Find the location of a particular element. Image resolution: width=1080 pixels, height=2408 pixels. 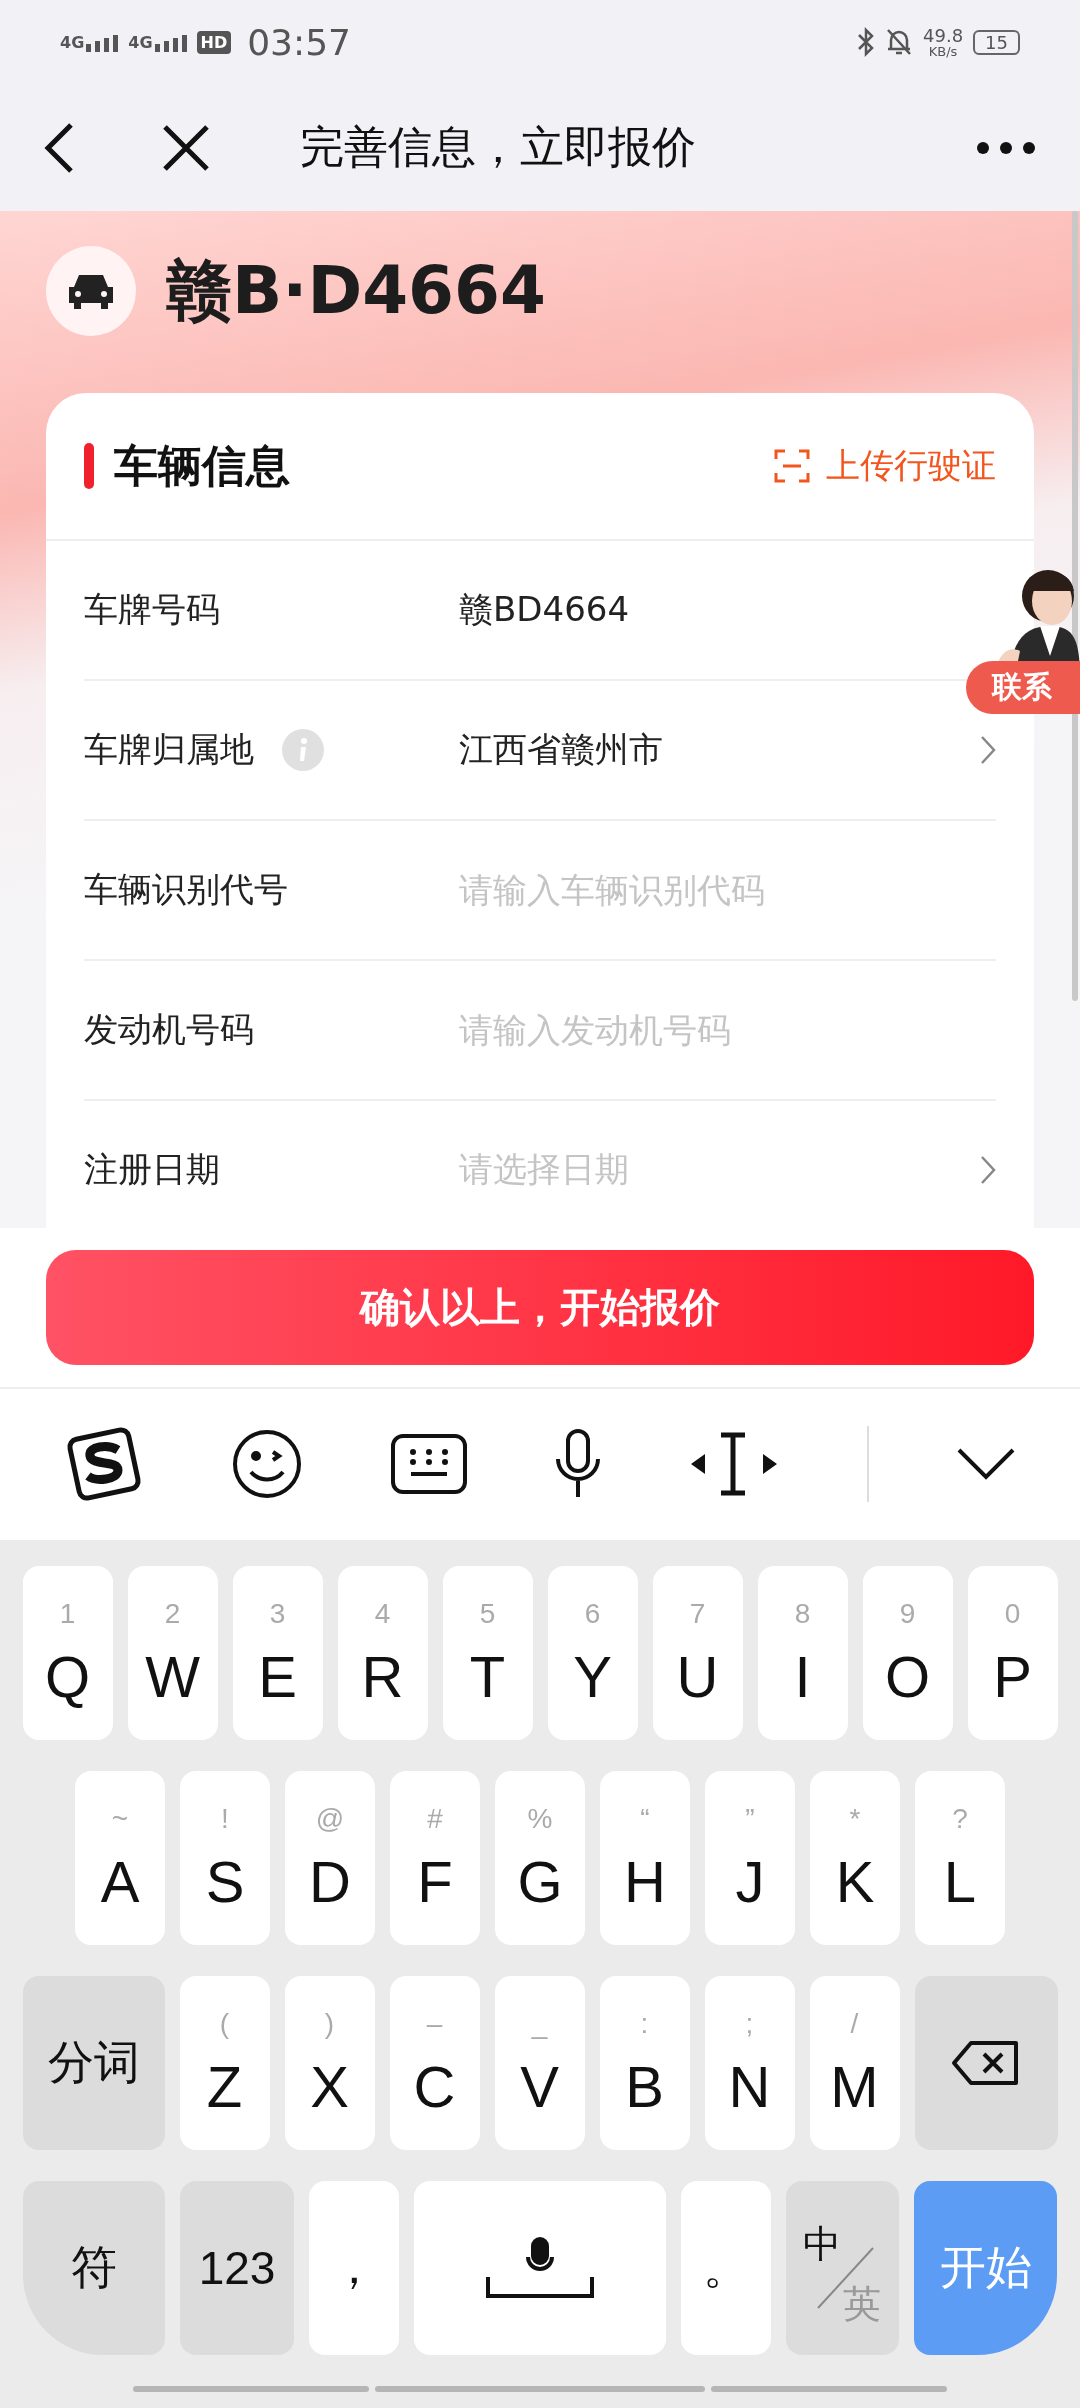

submit-quote-button: 确认以上，开始报价 is located at coordinates (540, 1307).